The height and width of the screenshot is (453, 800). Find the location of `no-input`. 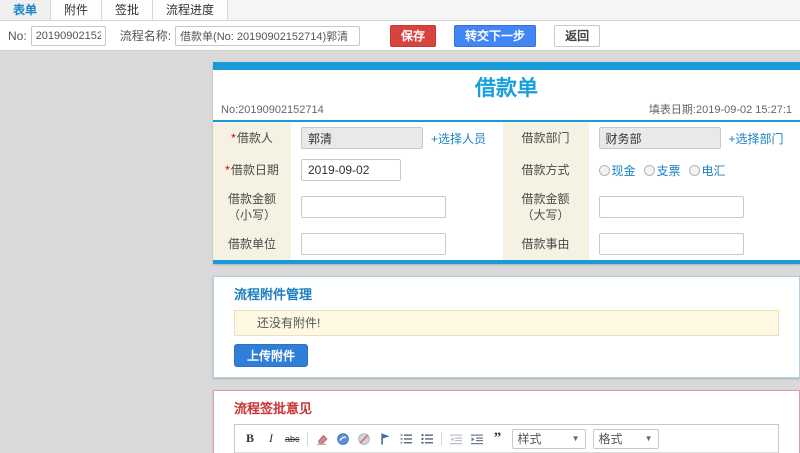

no-input is located at coordinates (68, 35).